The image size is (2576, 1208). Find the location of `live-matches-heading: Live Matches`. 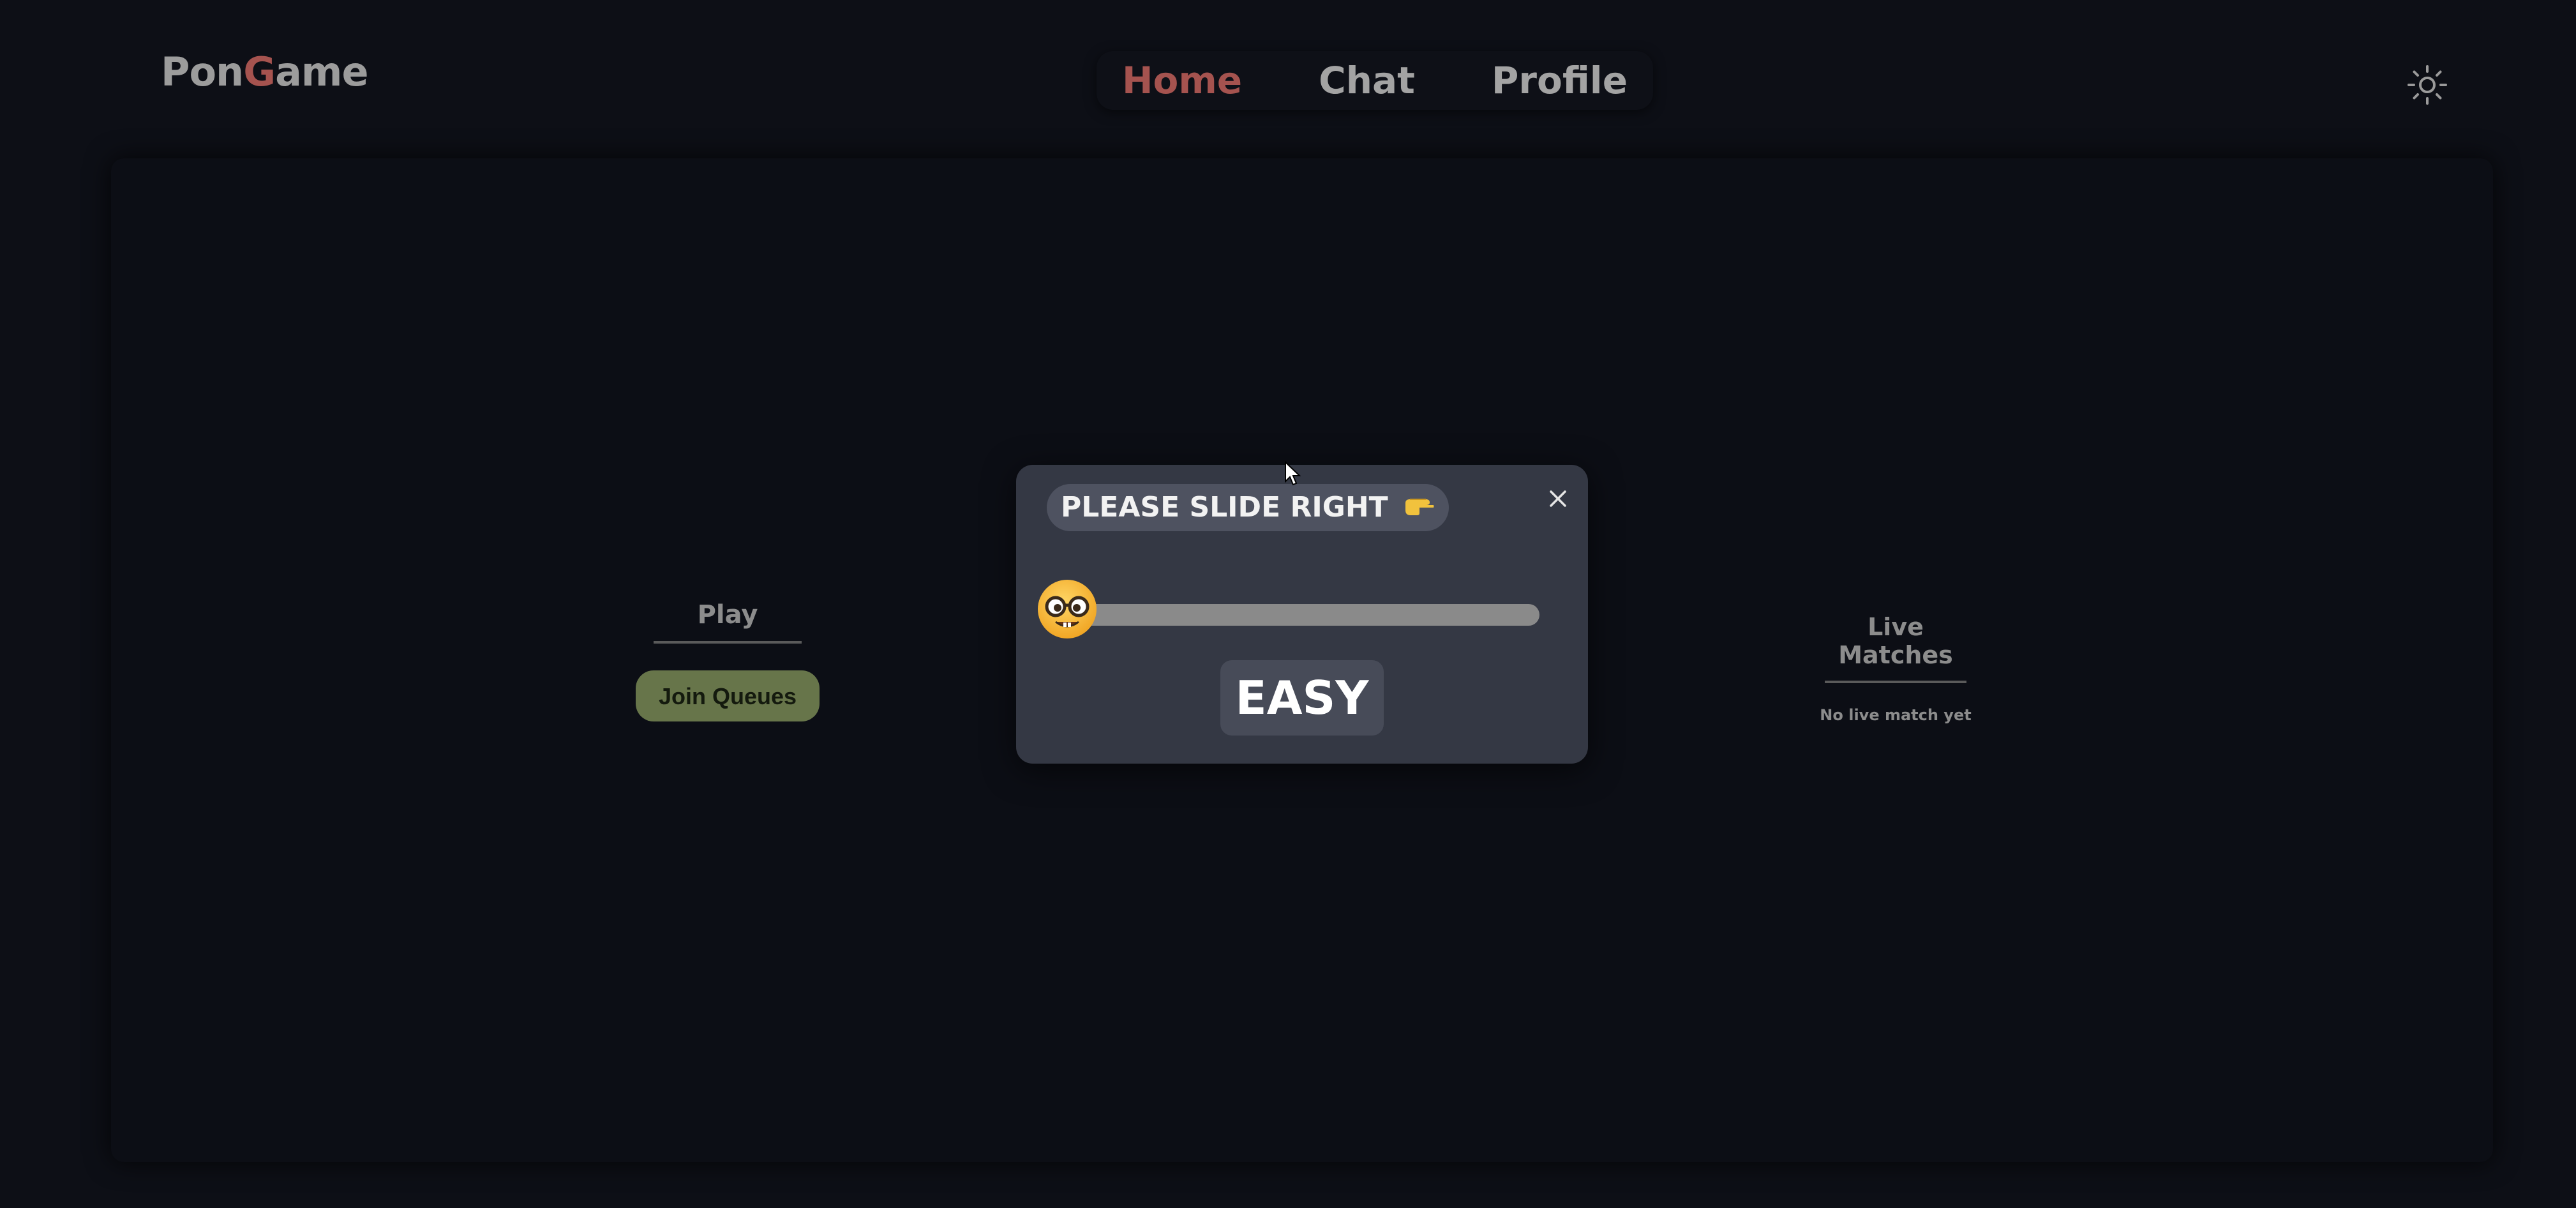

live-matches-heading: Live Matches is located at coordinates (1895, 648).